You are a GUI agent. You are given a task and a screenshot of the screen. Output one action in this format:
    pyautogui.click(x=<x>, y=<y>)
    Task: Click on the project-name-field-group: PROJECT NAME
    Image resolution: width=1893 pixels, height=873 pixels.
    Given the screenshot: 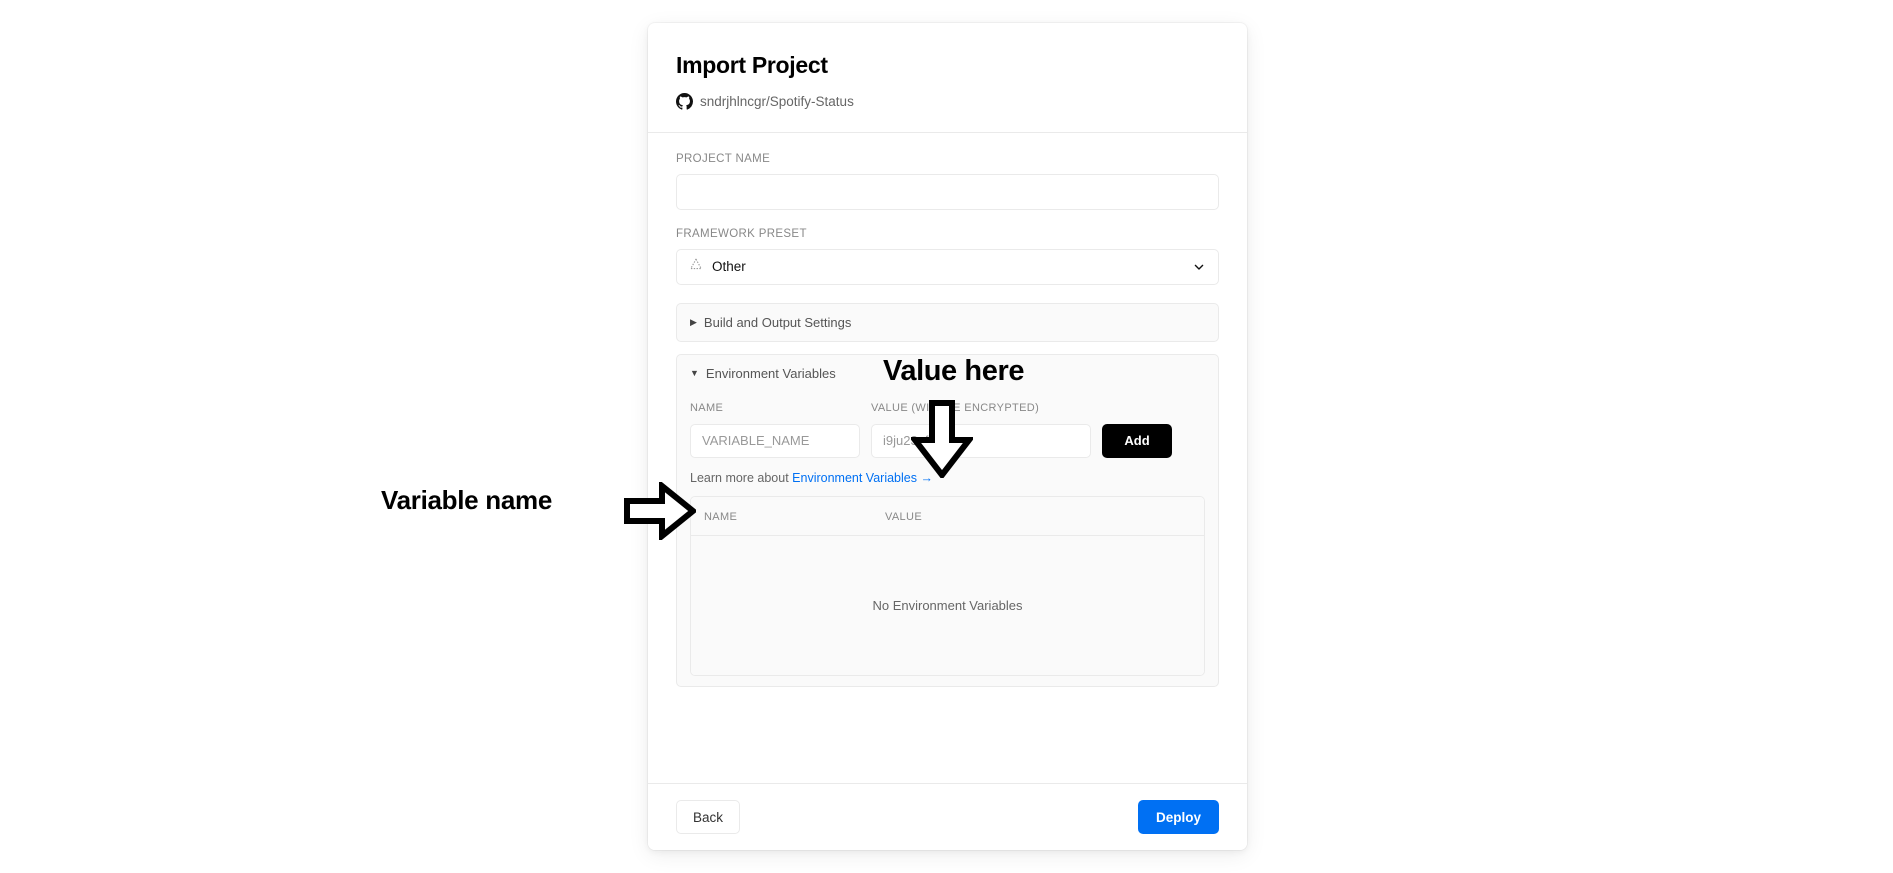 What is the action you would take?
    pyautogui.click(x=947, y=181)
    